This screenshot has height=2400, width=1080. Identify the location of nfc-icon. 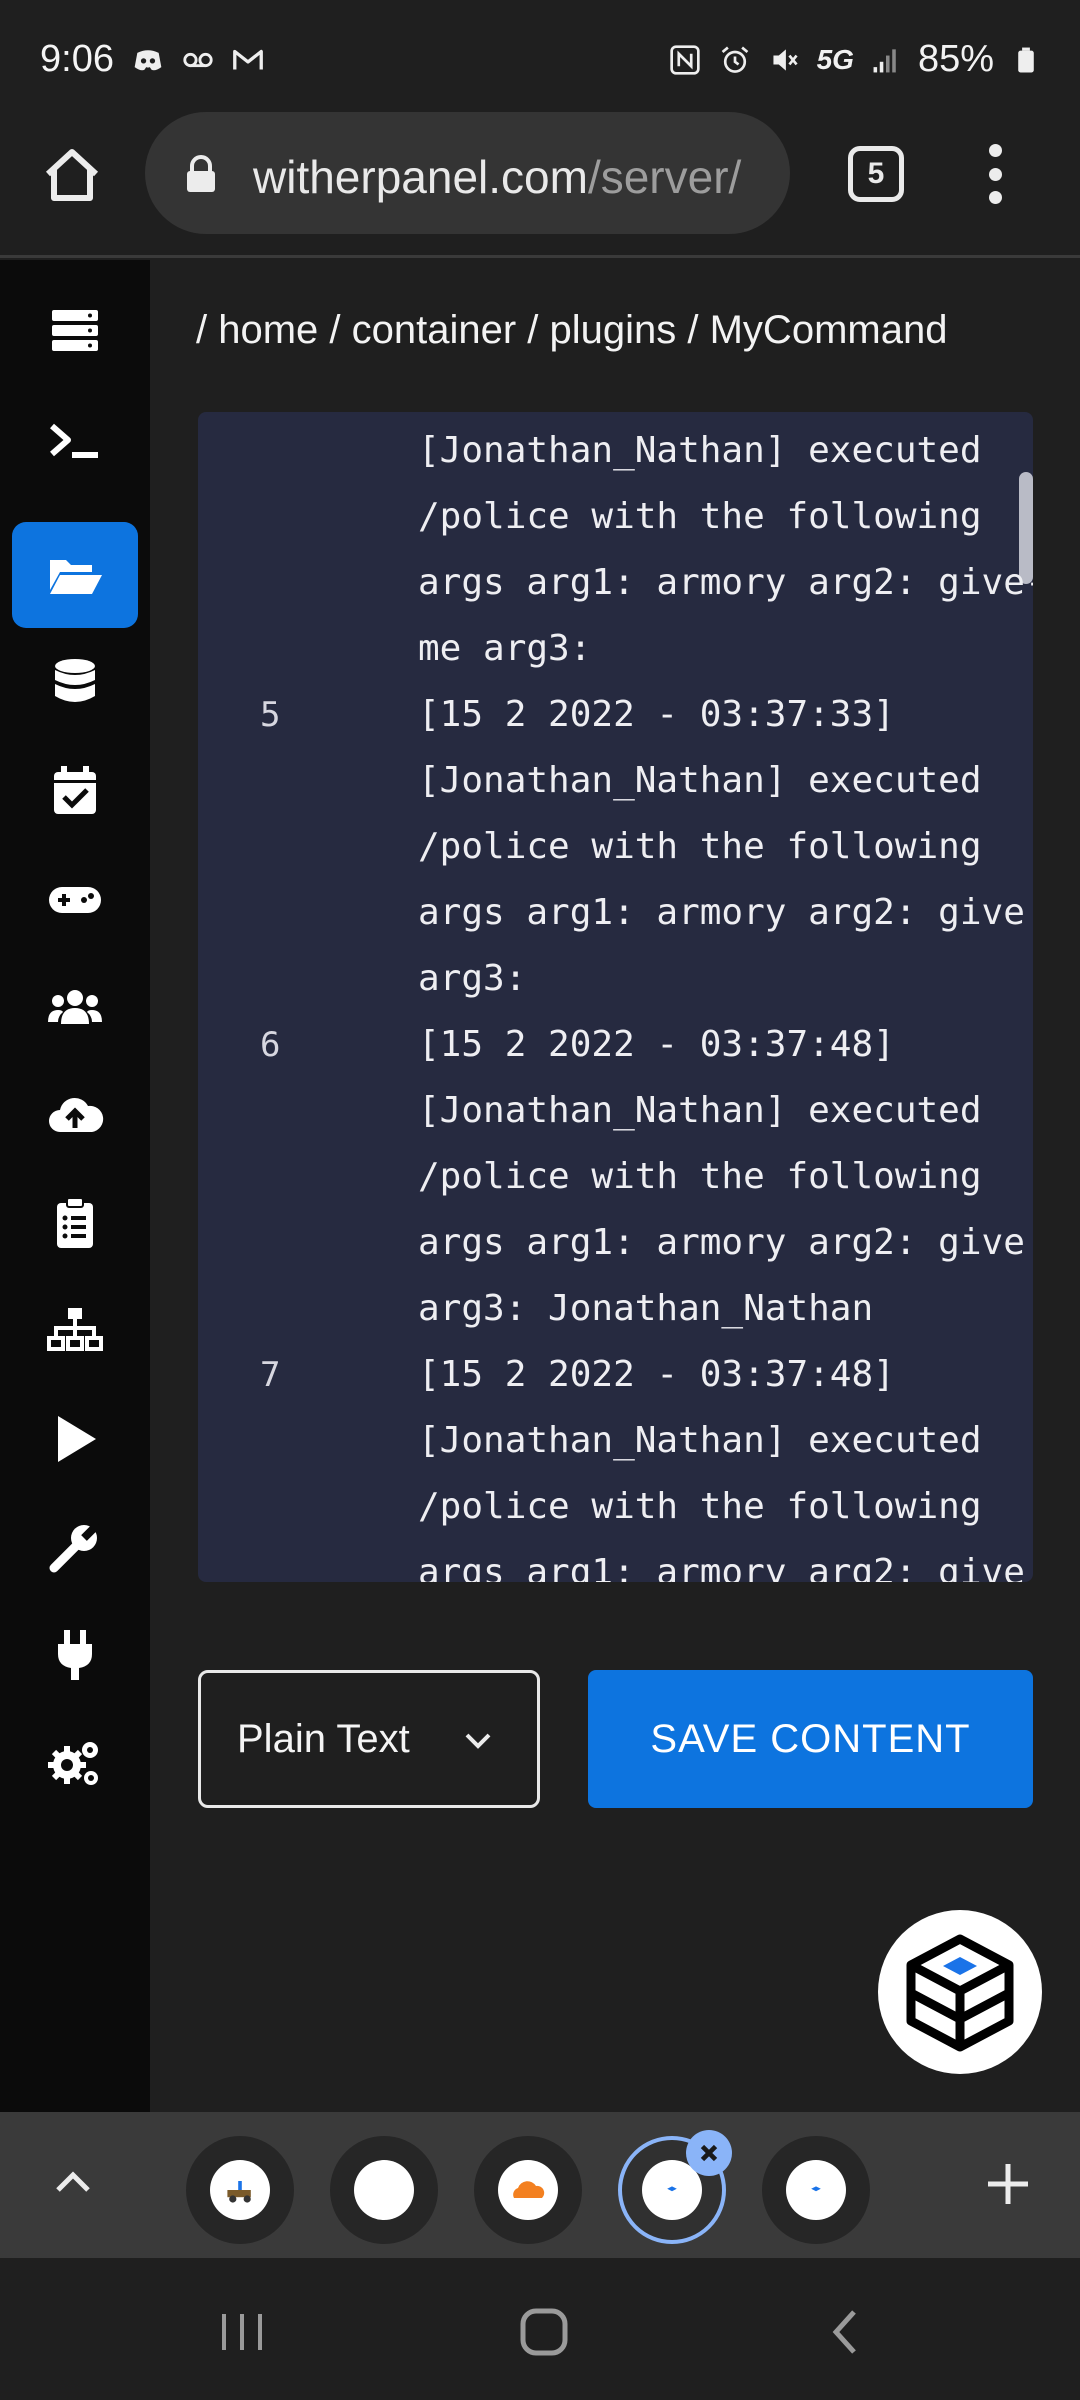
(685, 60).